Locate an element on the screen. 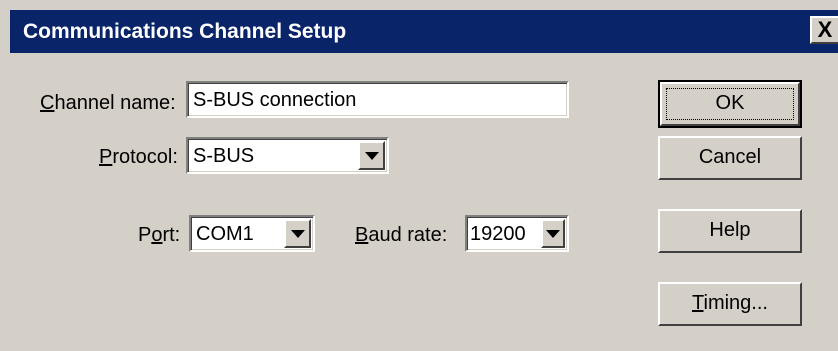 This screenshot has width=838, height=351. cancel-button: Cancel is located at coordinates (730, 158).